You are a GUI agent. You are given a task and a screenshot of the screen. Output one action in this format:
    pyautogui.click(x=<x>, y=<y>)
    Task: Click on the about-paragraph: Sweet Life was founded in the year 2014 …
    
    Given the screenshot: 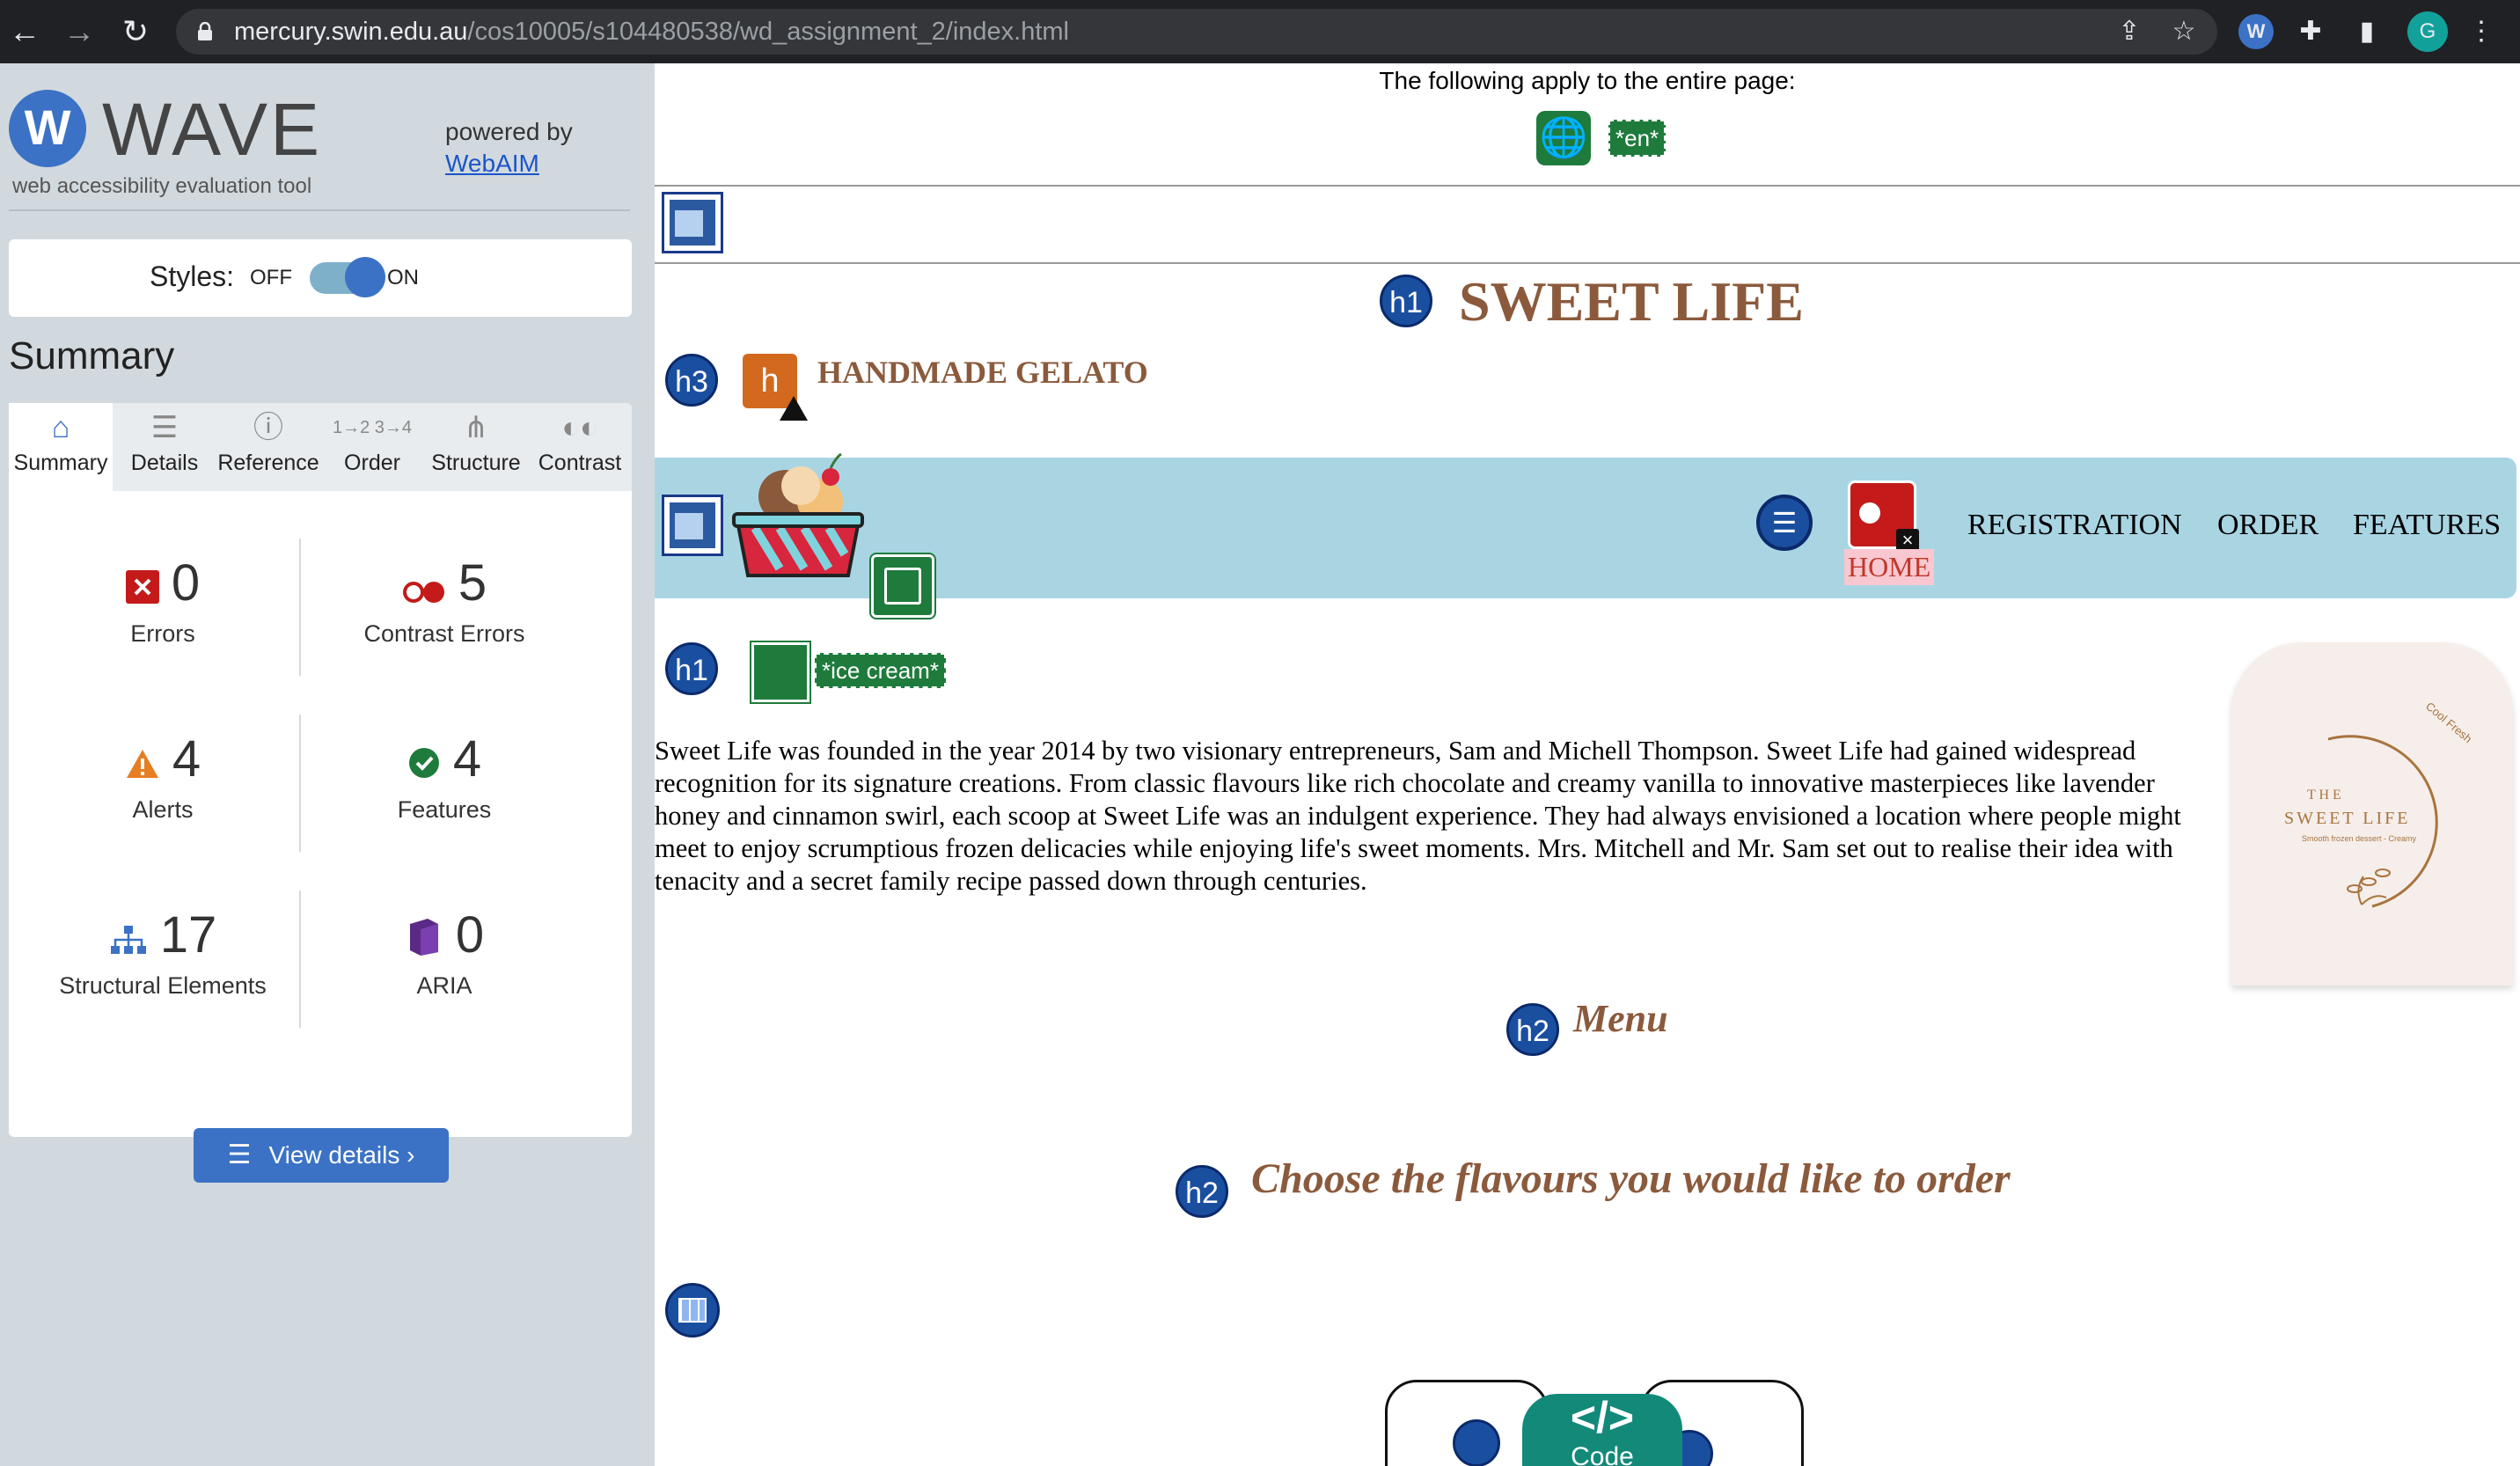 What is the action you would take?
    pyautogui.click(x=1418, y=815)
    